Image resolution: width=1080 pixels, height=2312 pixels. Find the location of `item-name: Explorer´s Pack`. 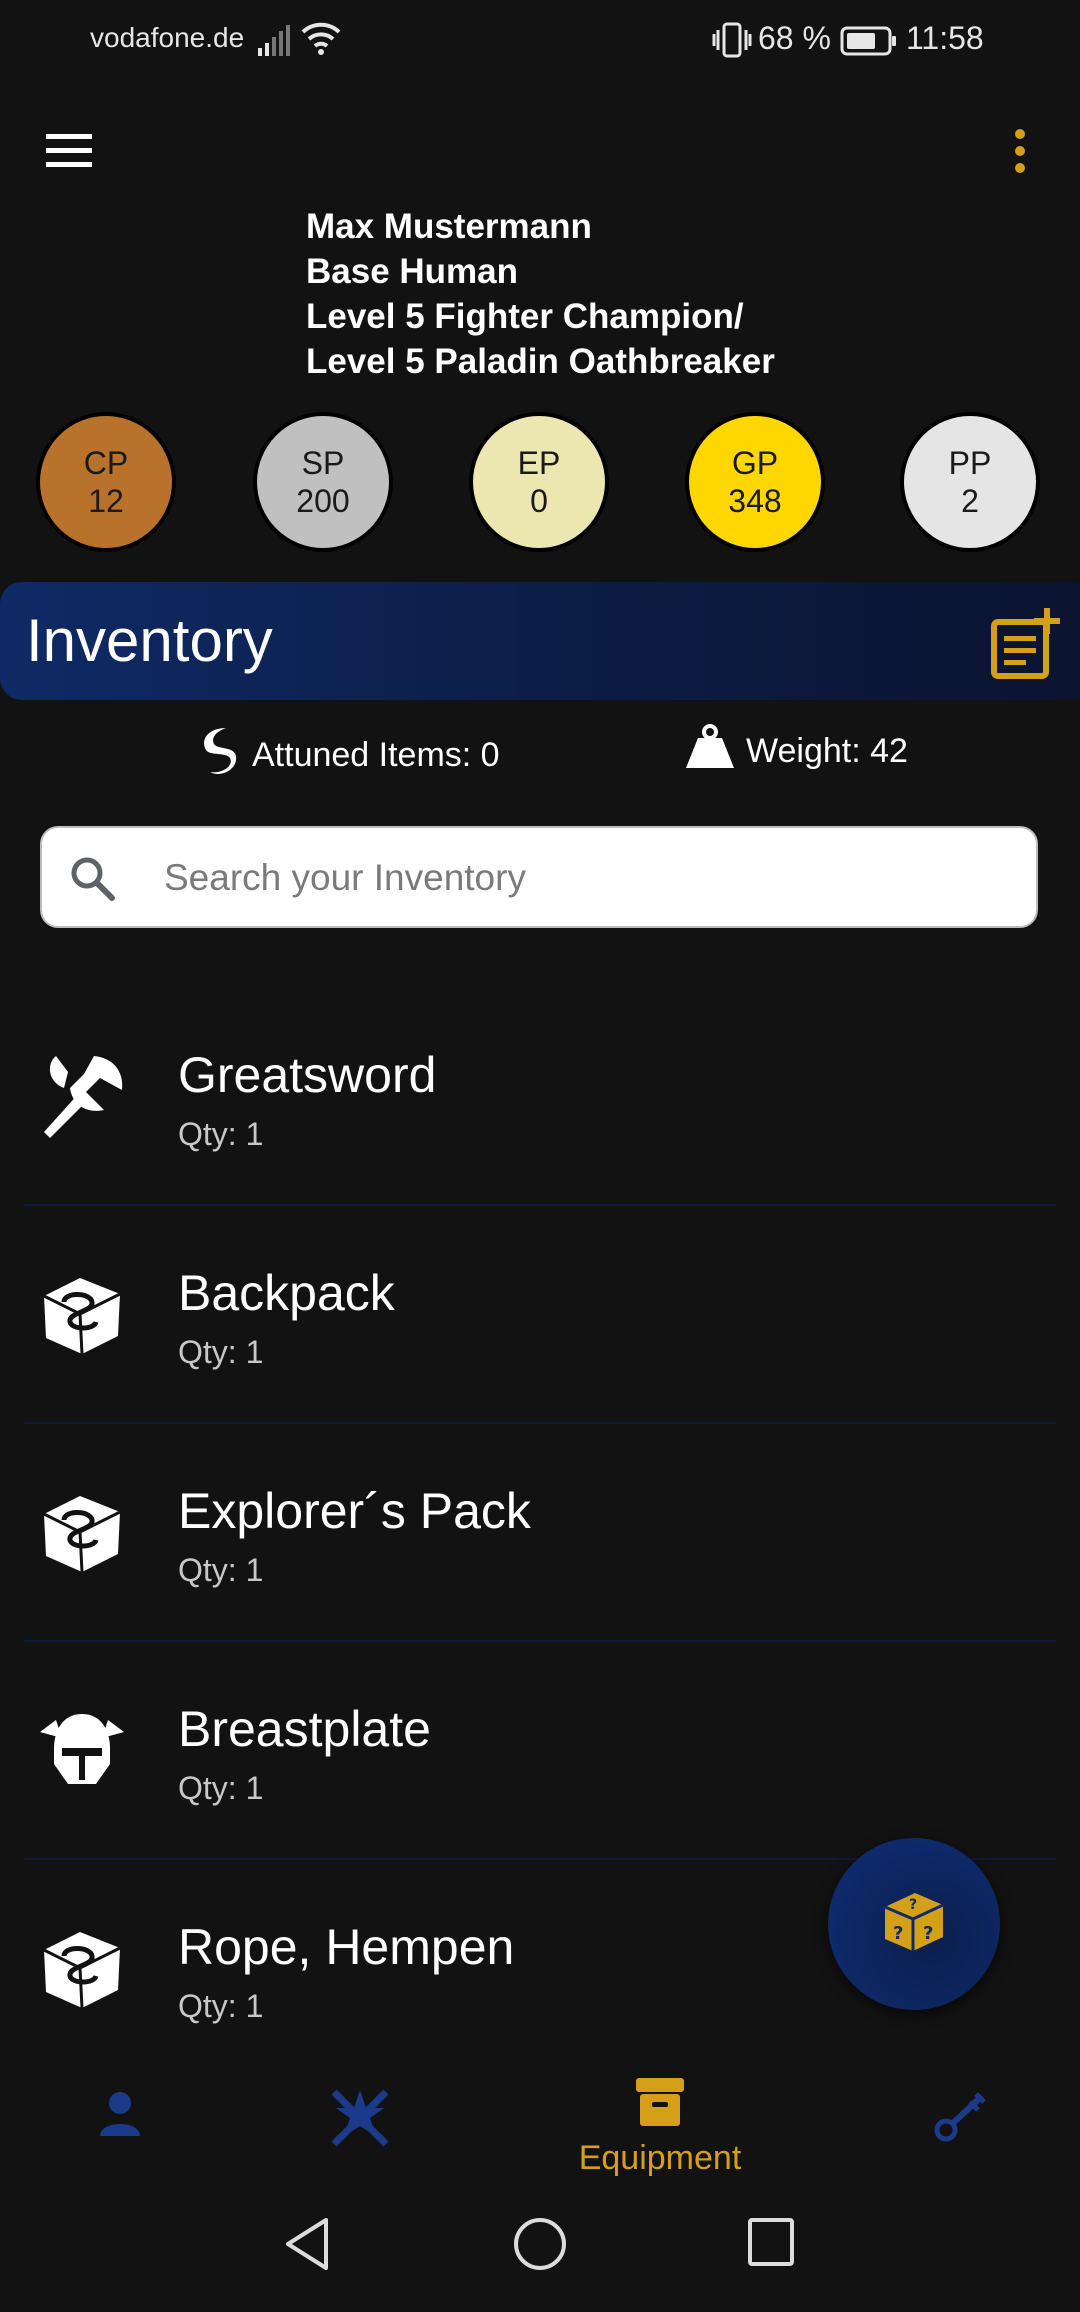

item-name: Explorer´s Pack is located at coordinates (354, 1511).